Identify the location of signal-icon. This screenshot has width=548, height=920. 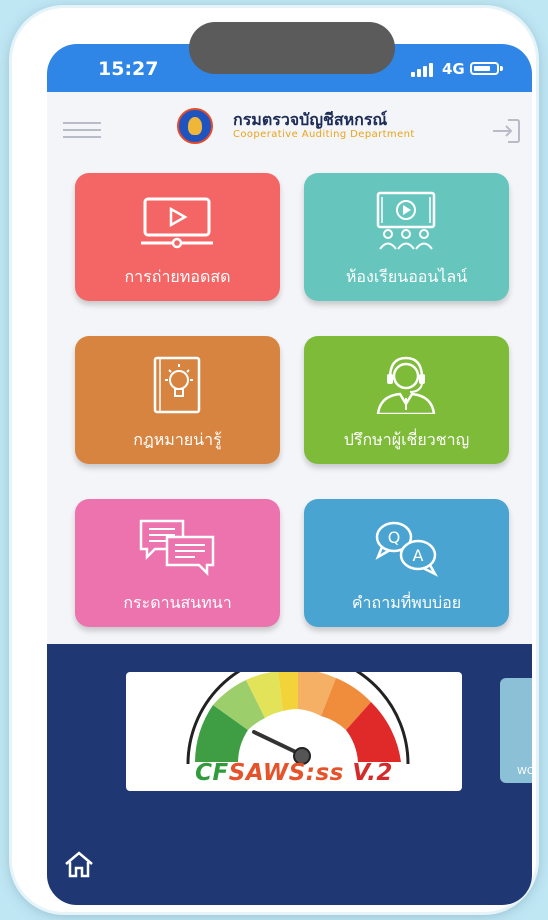
(424, 70).